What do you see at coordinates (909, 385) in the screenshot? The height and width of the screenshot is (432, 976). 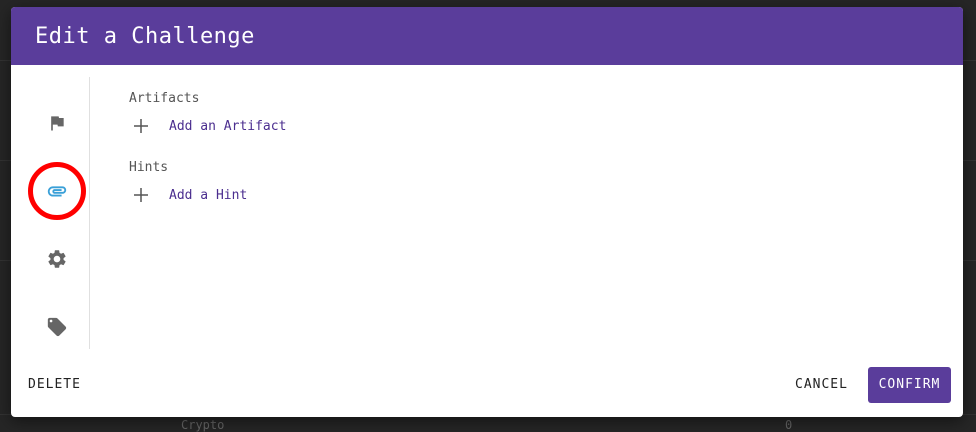 I see `confirm-button: CONFIRM` at bounding box center [909, 385].